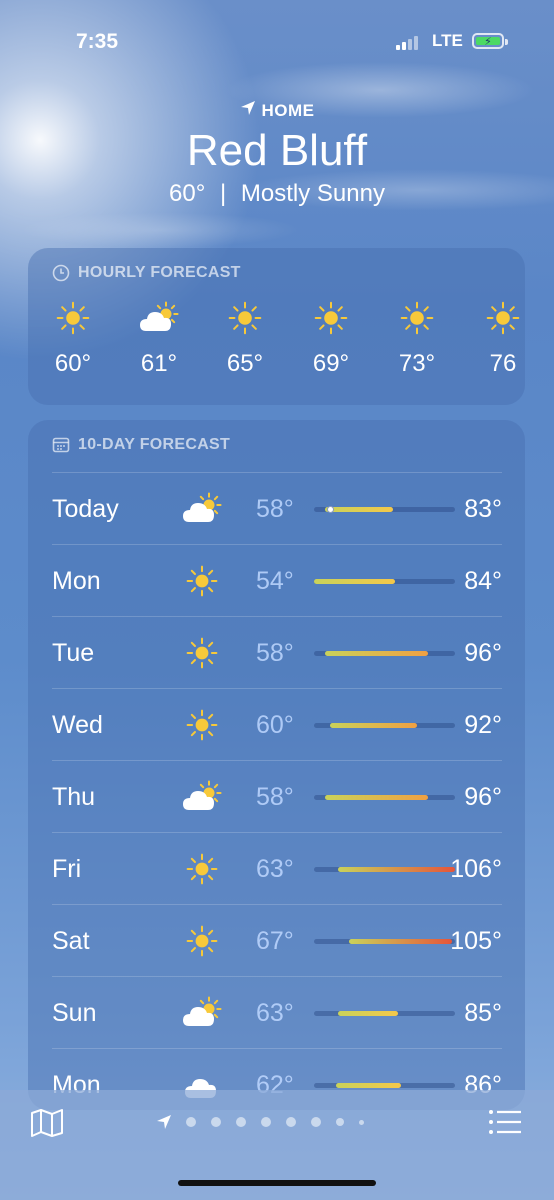 The height and width of the screenshot is (1200, 554). What do you see at coordinates (76, 581) in the screenshot?
I see `forecast-day-label: Mon` at bounding box center [76, 581].